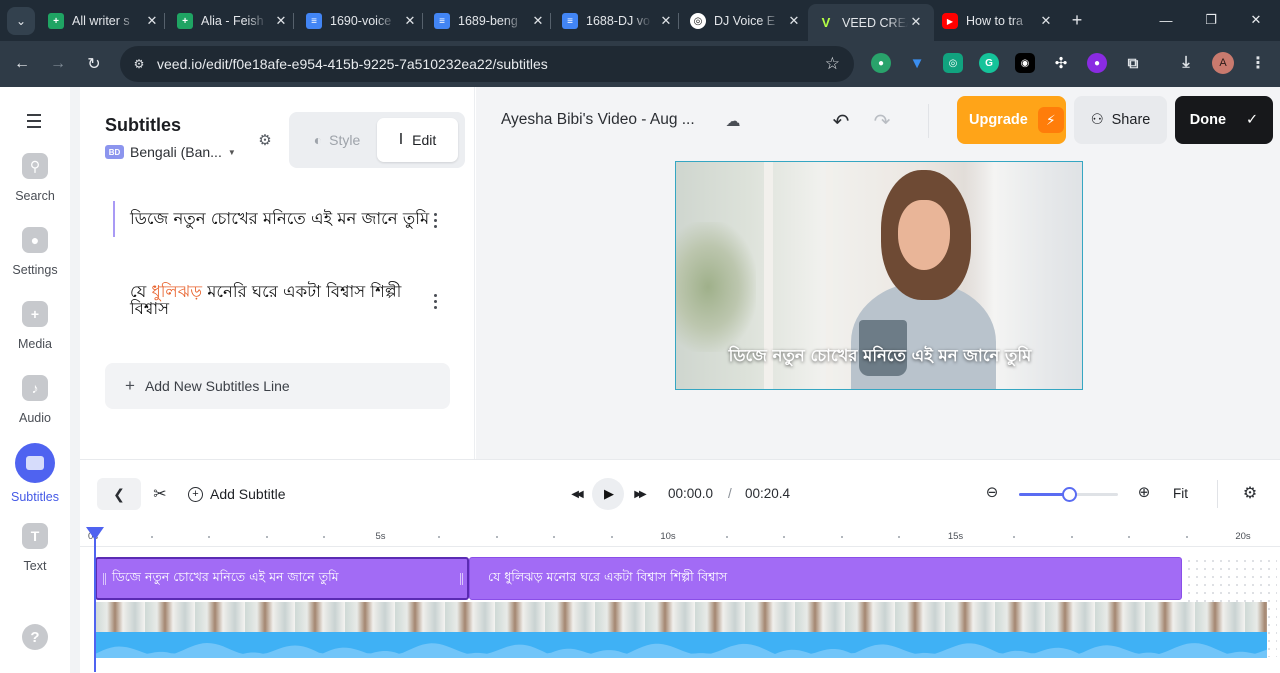 Image resolution: width=1280 pixels, height=673 pixels. I want to click on add-subtitle-line-button: + Add New Subtitles Line, so click(277, 386).